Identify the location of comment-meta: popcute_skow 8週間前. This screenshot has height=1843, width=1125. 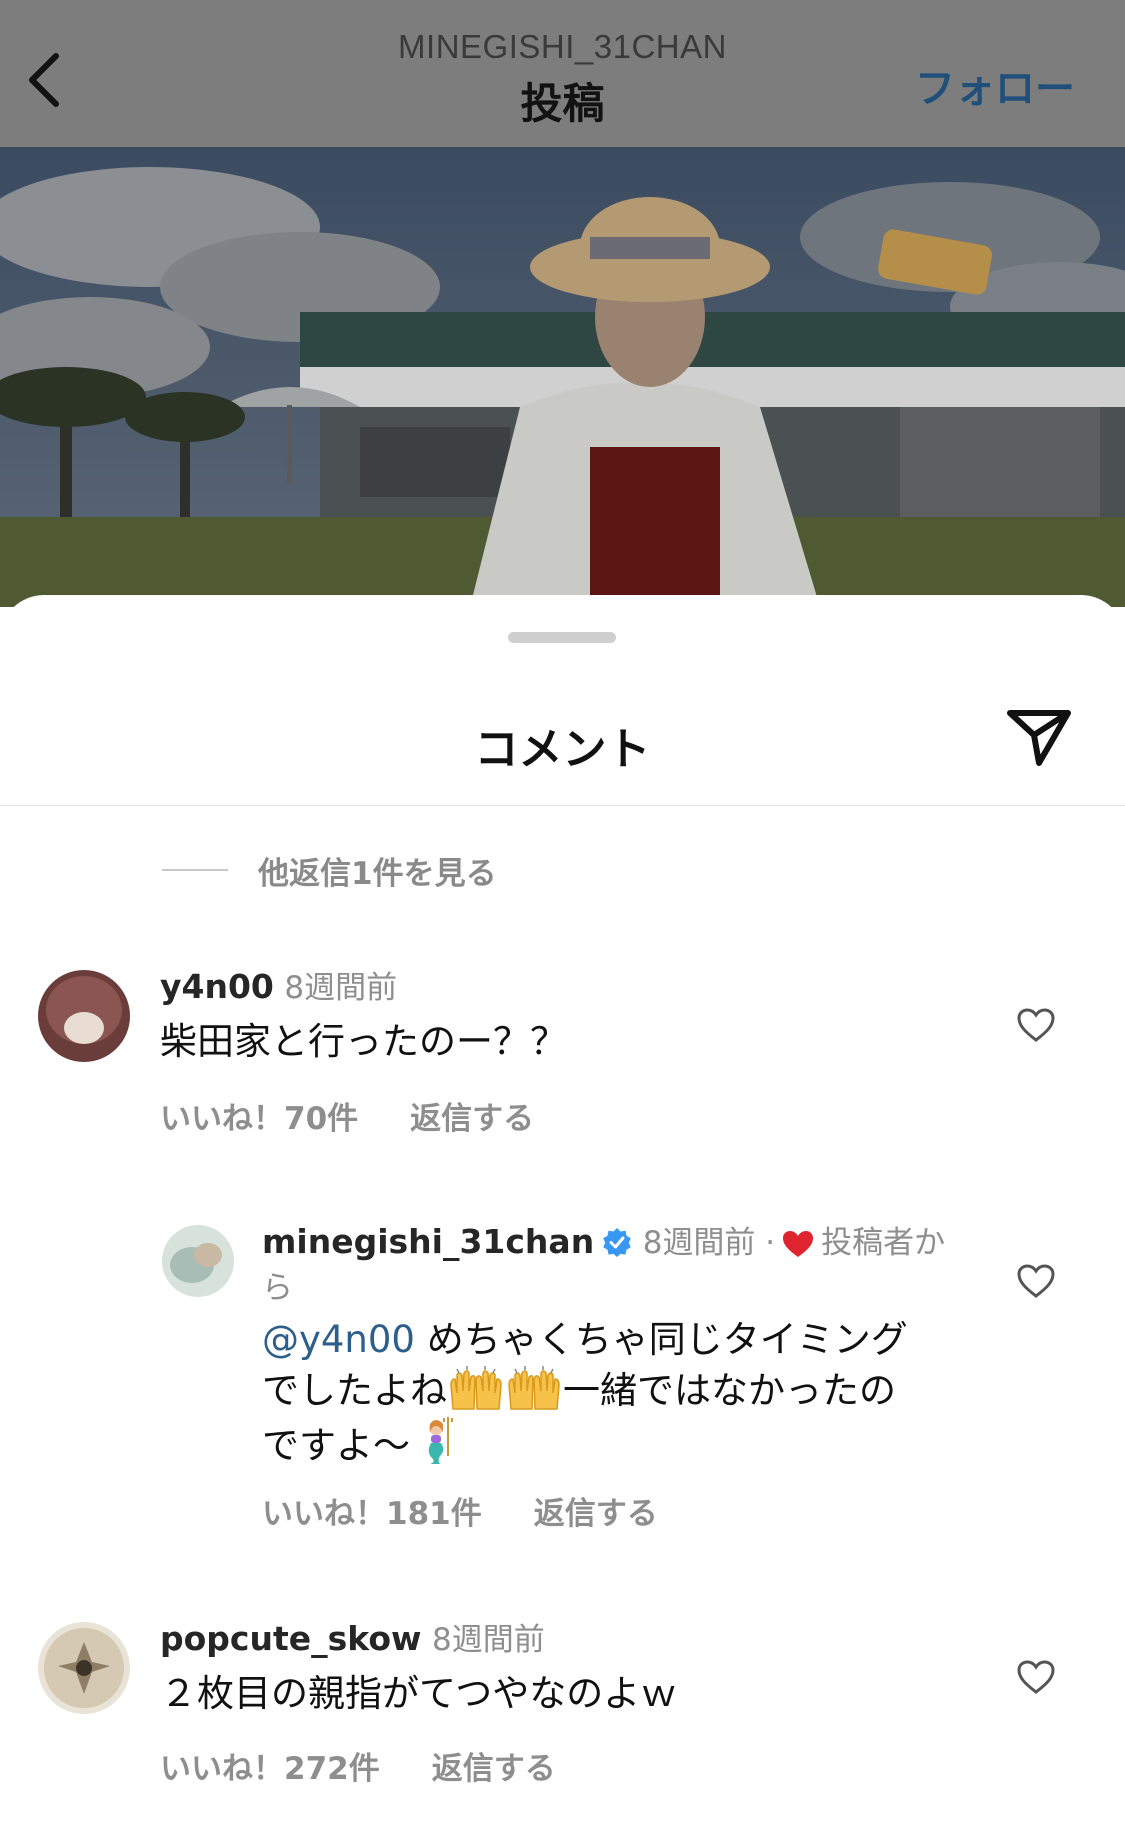
(352, 1639).